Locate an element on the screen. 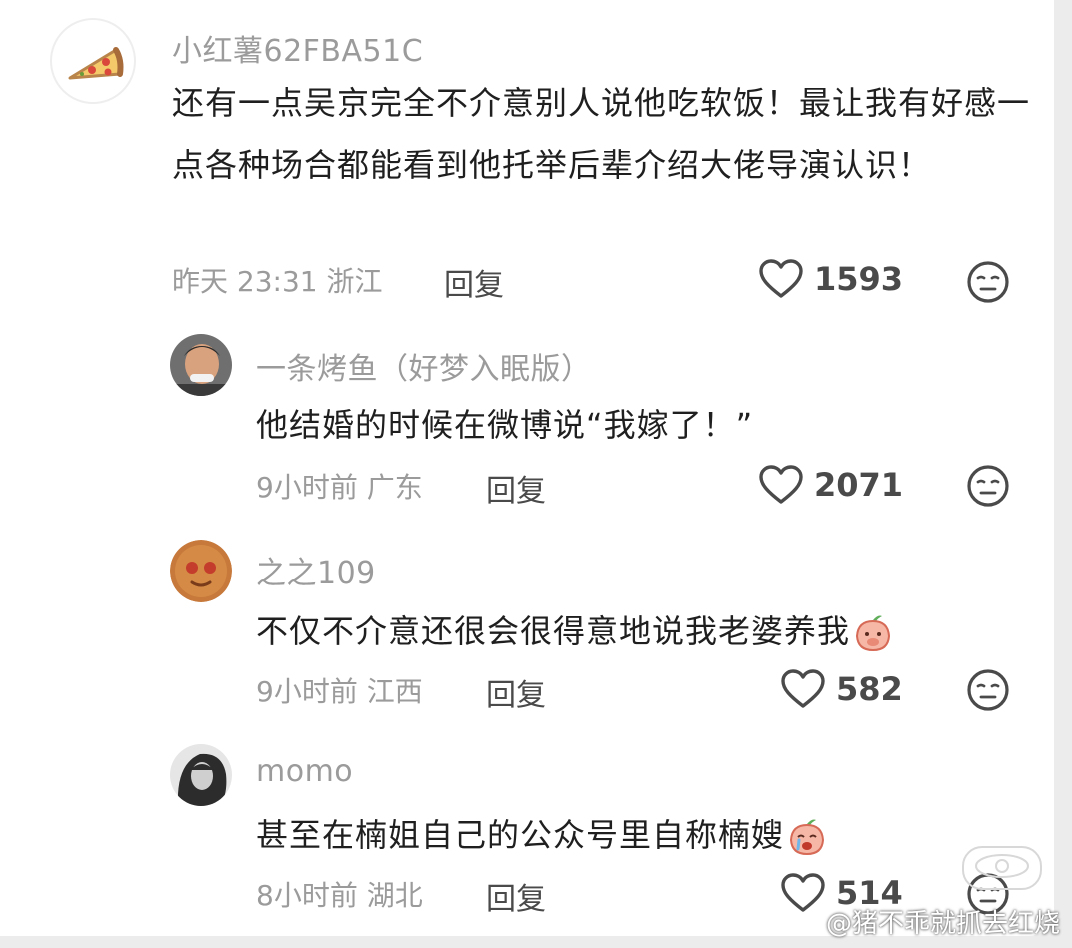  comment-text: 不仅不介意还很会很得意地说我老婆养我 is located at coordinates (575, 630).